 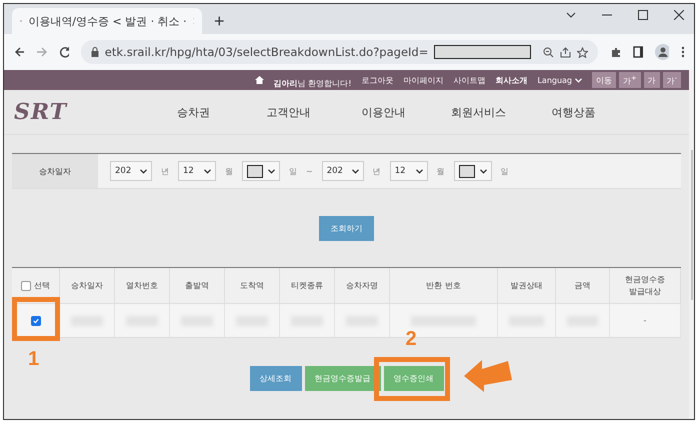 What do you see at coordinates (75, 112) in the screenshot?
I see `logo: SRT` at bounding box center [75, 112].